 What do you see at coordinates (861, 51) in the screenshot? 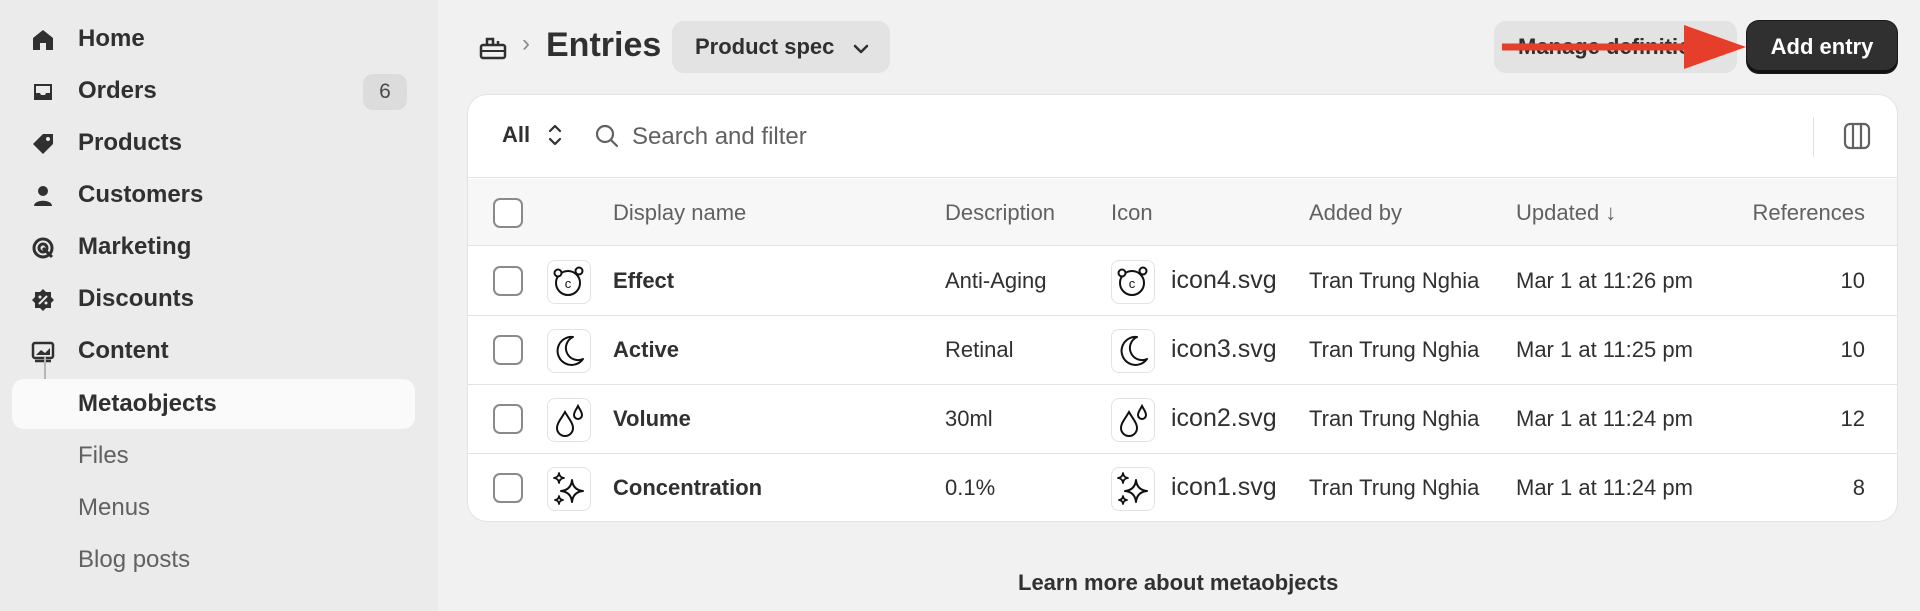
I see `chevron-down-icon` at bounding box center [861, 51].